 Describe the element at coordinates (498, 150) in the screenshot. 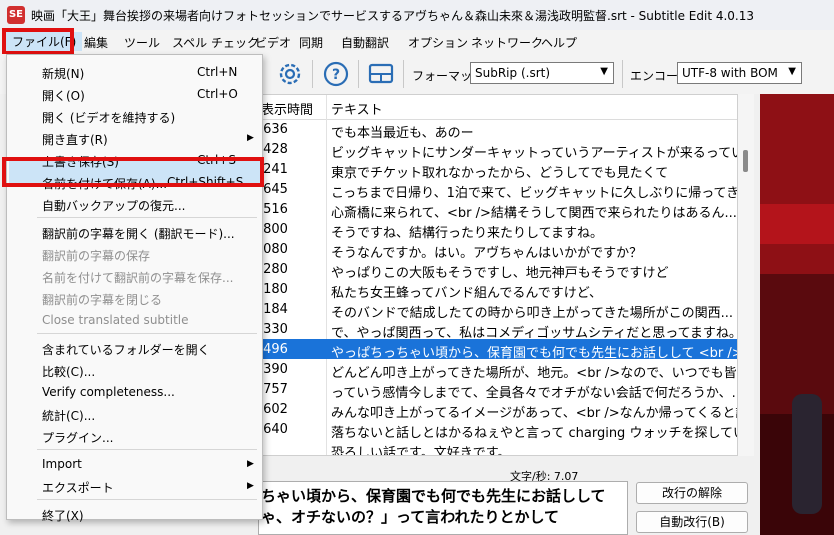

I see `table-row: .428 ビッグキャットにサンダーキャットっていうアーティストが来るっていうので` at that location.